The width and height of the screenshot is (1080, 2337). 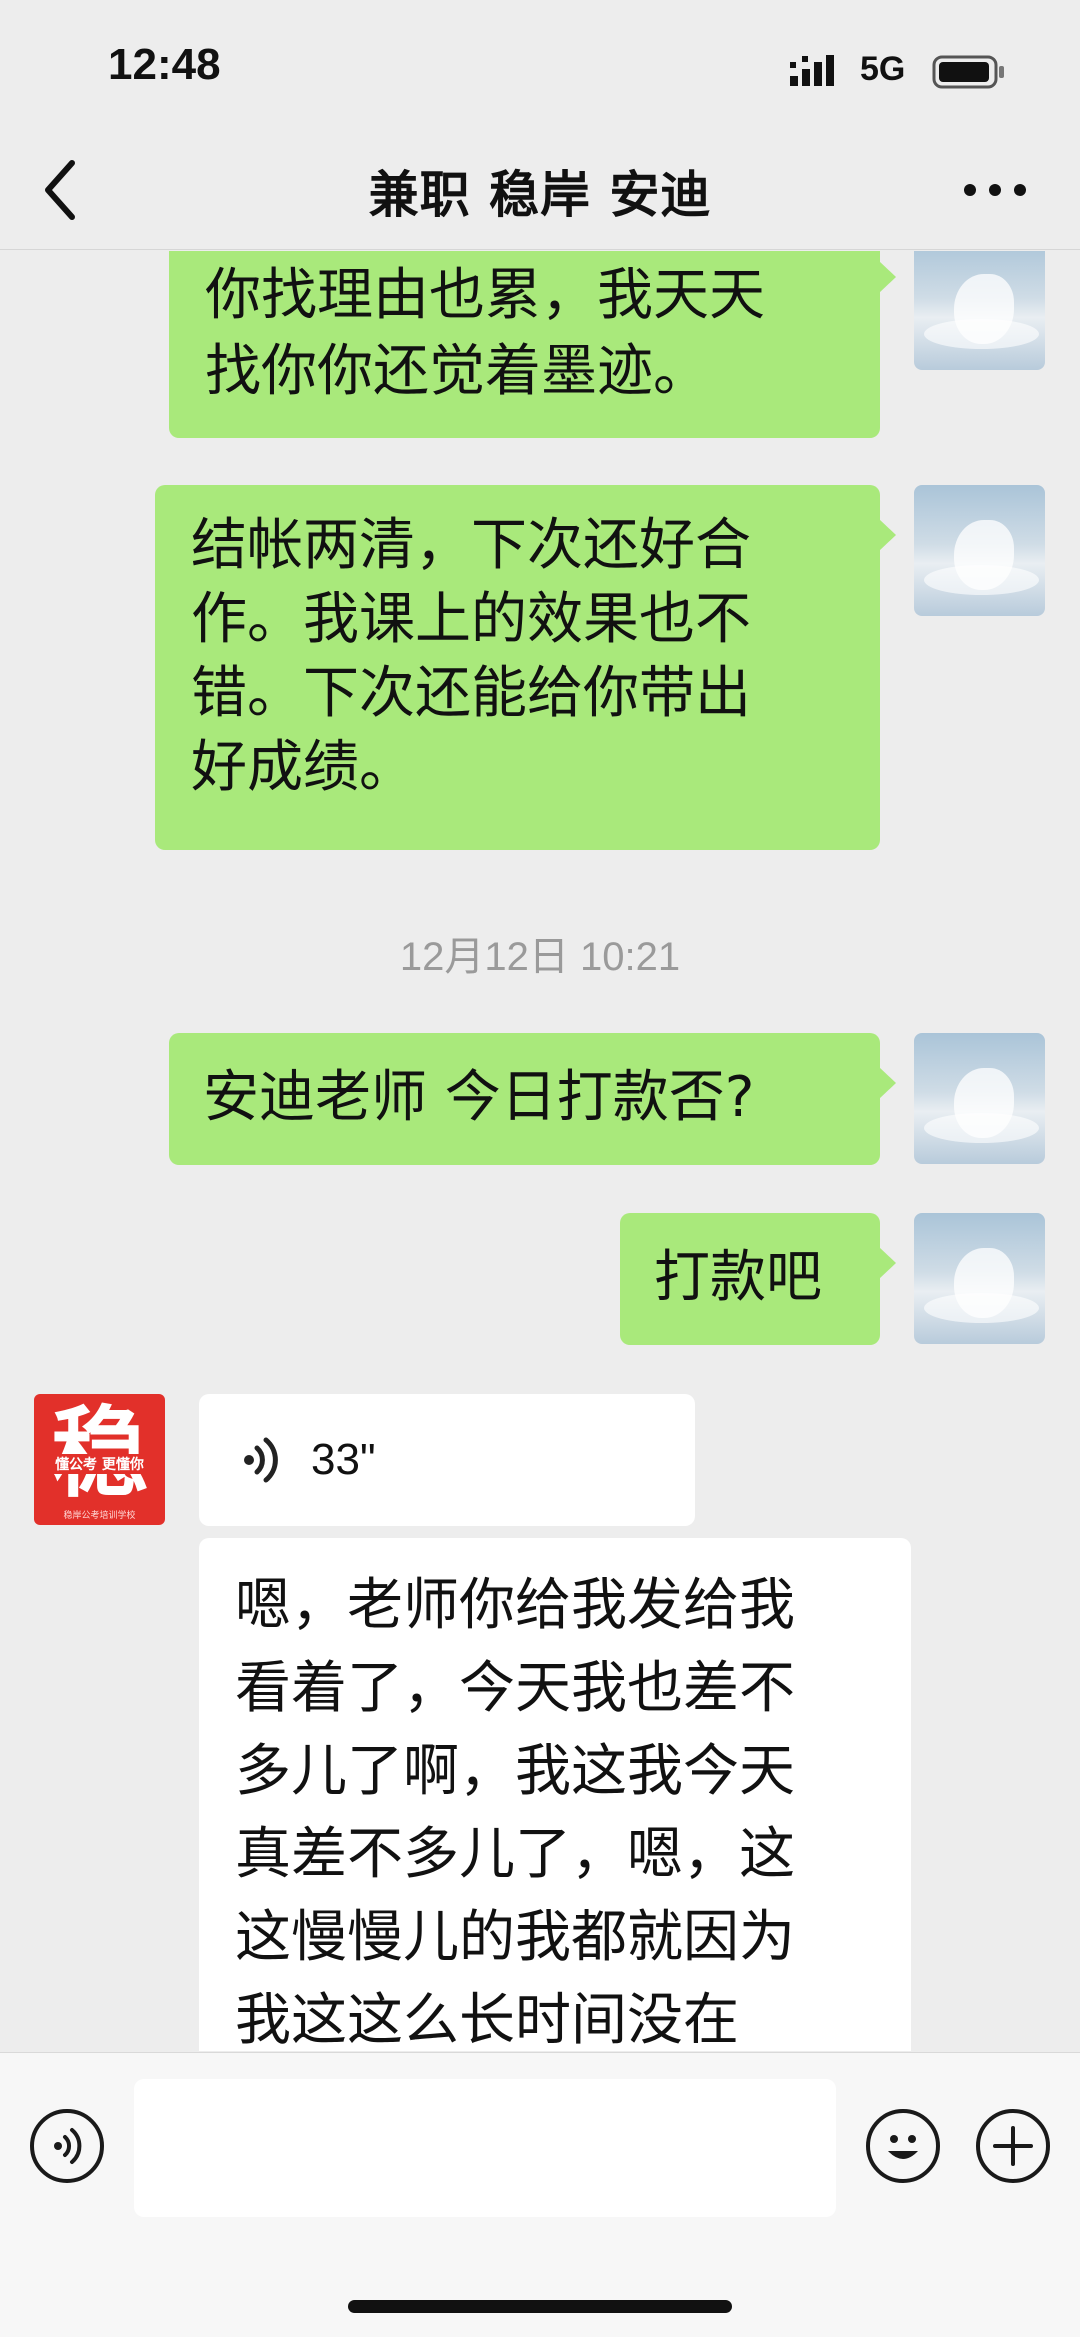 What do you see at coordinates (487, 2019) in the screenshot?
I see `transcript-line: 我这这么长时间没在` at bounding box center [487, 2019].